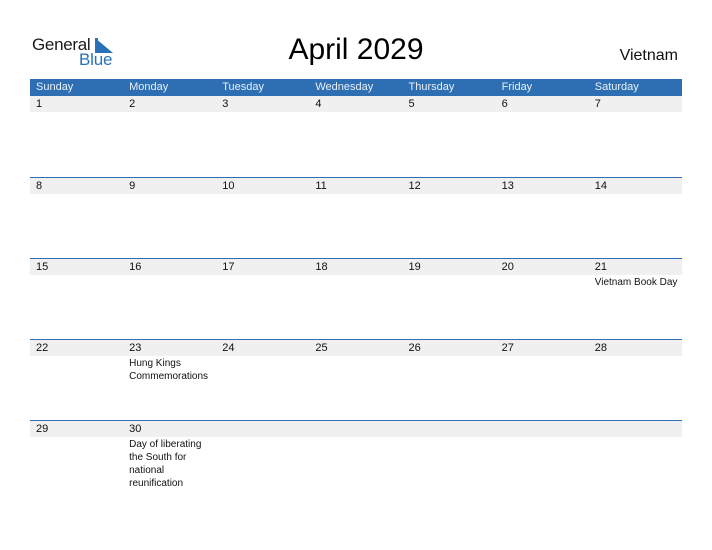 This screenshot has height=550, width=712. What do you see at coordinates (636, 282) in the screenshot?
I see `holiday-label: Vietnam Book Day` at bounding box center [636, 282].